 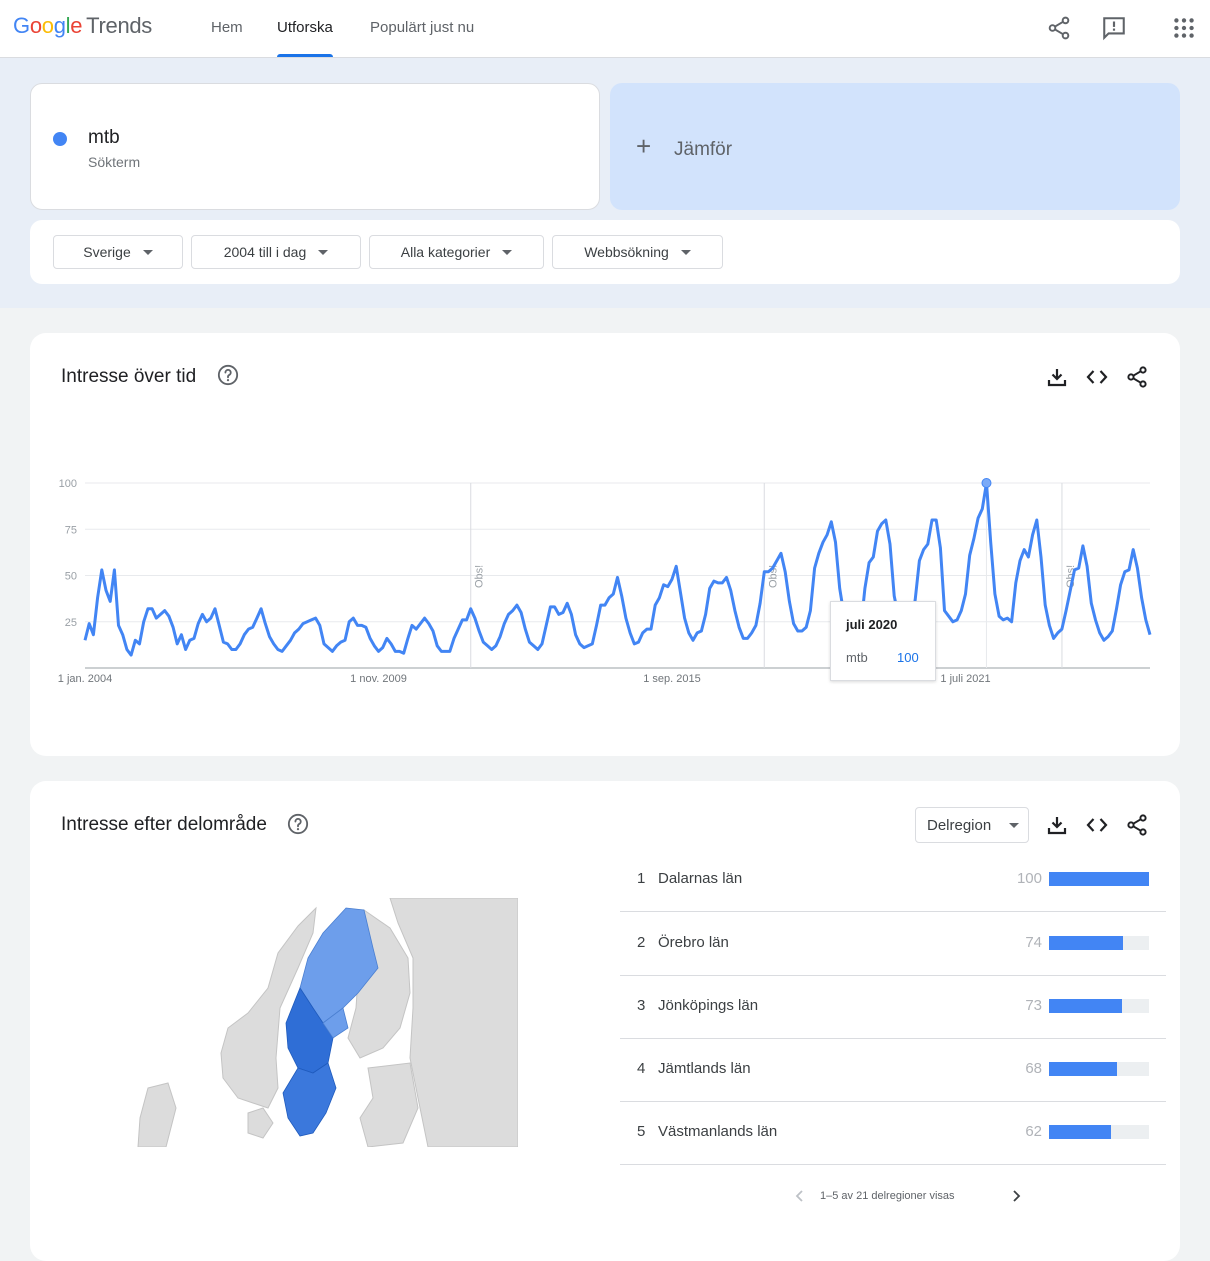 What do you see at coordinates (893, 1070) in the screenshot?
I see `region-row: 4 Jämtlands län 68` at bounding box center [893, 1070].